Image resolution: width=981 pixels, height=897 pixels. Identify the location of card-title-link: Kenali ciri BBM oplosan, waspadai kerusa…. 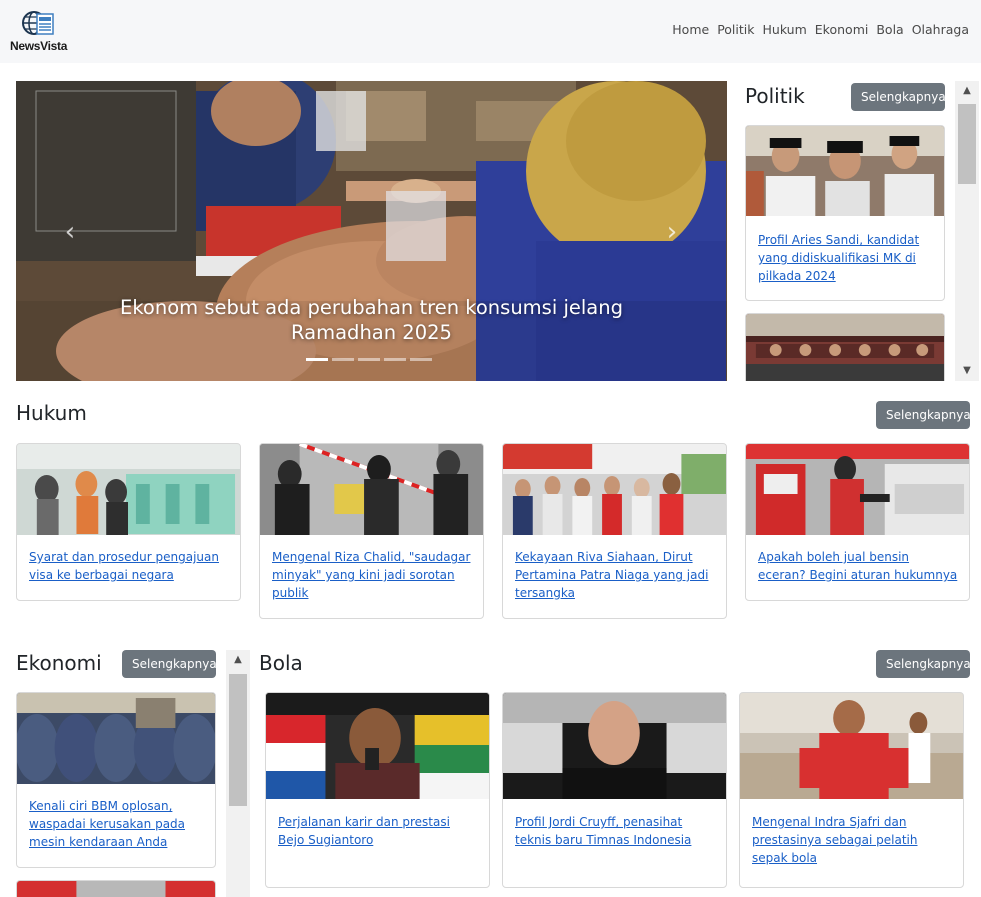
(117, 824).